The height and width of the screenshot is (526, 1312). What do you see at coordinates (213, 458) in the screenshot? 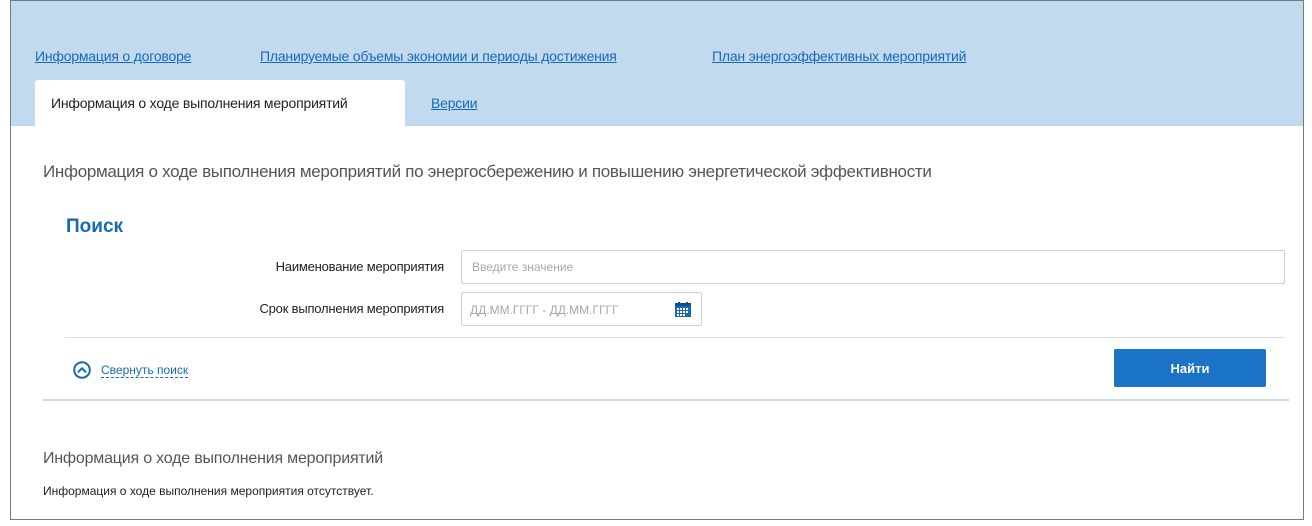
I see `progress-info-heading: Информация о ходе выполнения мероприятий` at bounding box center [213, 458].